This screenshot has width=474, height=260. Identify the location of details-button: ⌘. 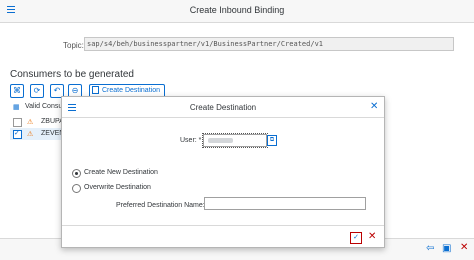
(17, 91).